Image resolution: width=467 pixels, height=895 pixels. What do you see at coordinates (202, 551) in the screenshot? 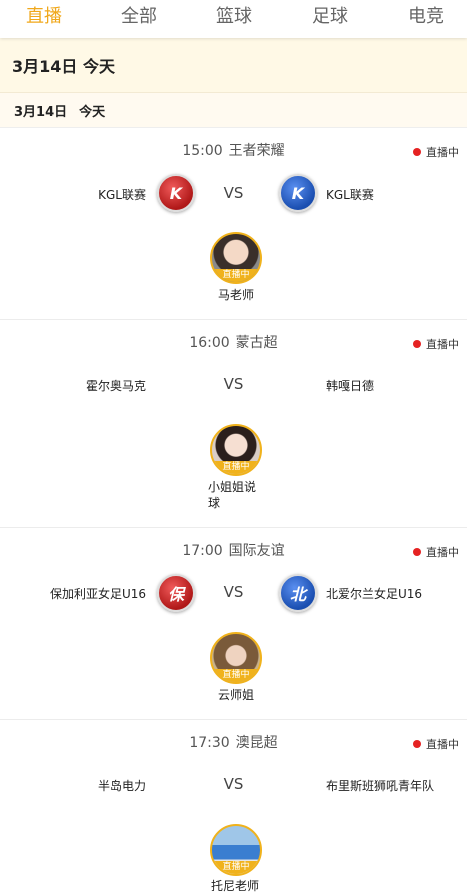
I see `match-time: 17:00` at bounding box center [202, 551].